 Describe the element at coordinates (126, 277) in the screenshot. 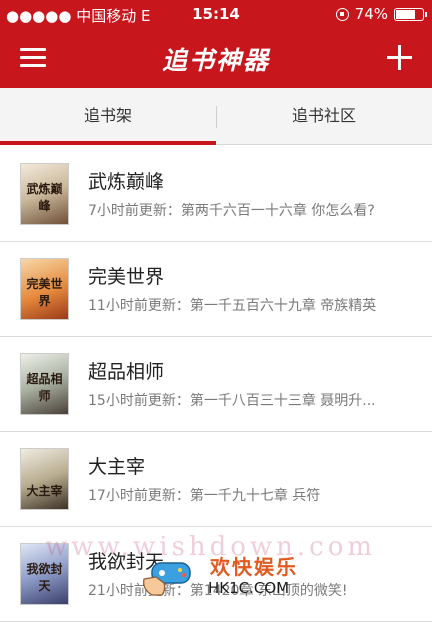

I see `book-title: 完美世界` at that location.